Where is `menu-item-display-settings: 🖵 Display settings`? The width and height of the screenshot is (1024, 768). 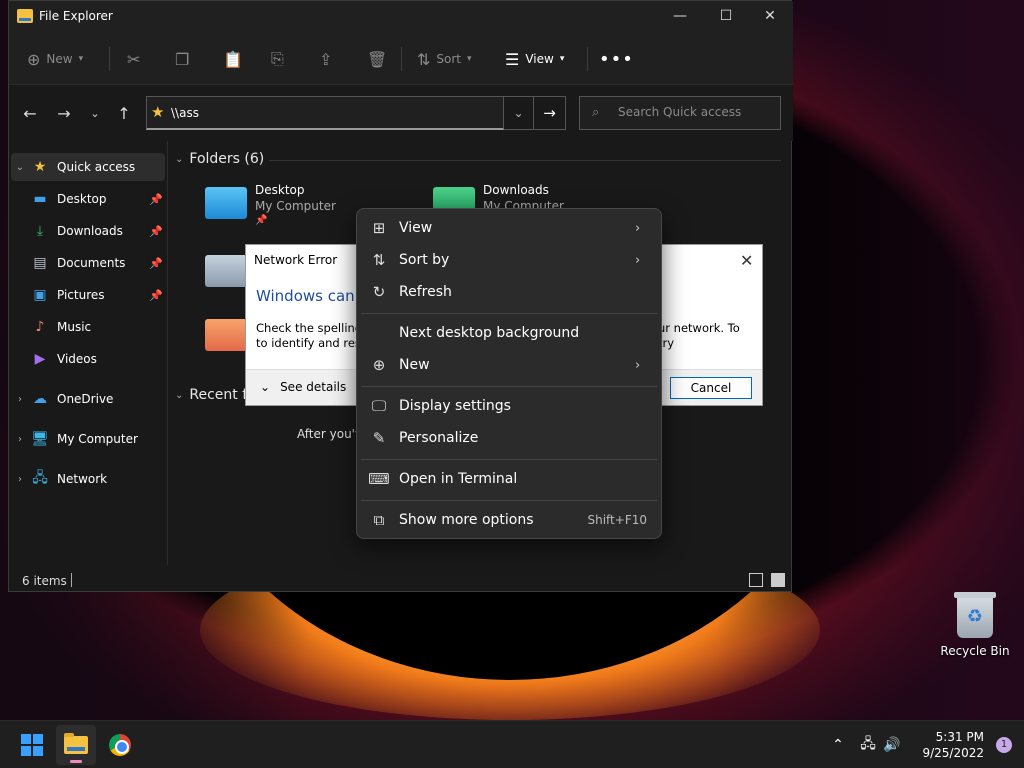
menu-item-display-settings: 🖵 Display settings is located at coordinates (509, 406).